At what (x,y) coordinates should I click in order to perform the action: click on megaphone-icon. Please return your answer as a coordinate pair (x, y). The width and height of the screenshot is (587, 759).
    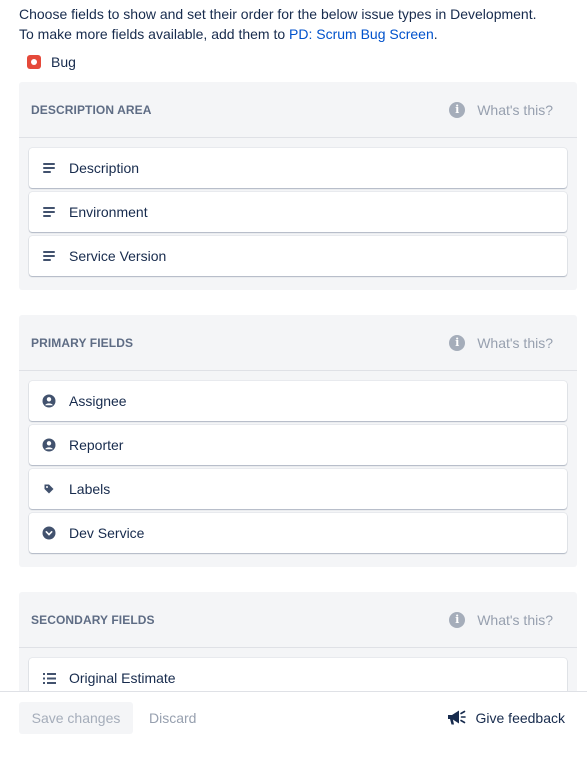
    Looking at the image, I should click on (456, 718).